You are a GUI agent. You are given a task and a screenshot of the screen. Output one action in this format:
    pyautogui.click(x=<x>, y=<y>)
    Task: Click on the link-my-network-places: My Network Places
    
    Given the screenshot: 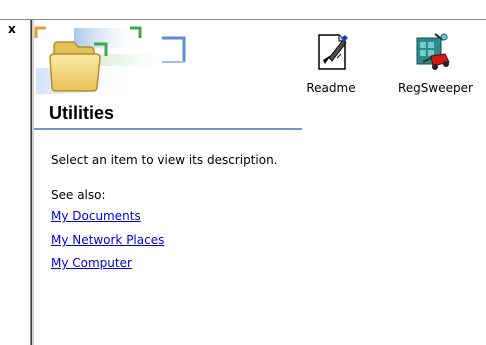 What is the action you would take?
    pyautogui.click(x=107, y=240)
    